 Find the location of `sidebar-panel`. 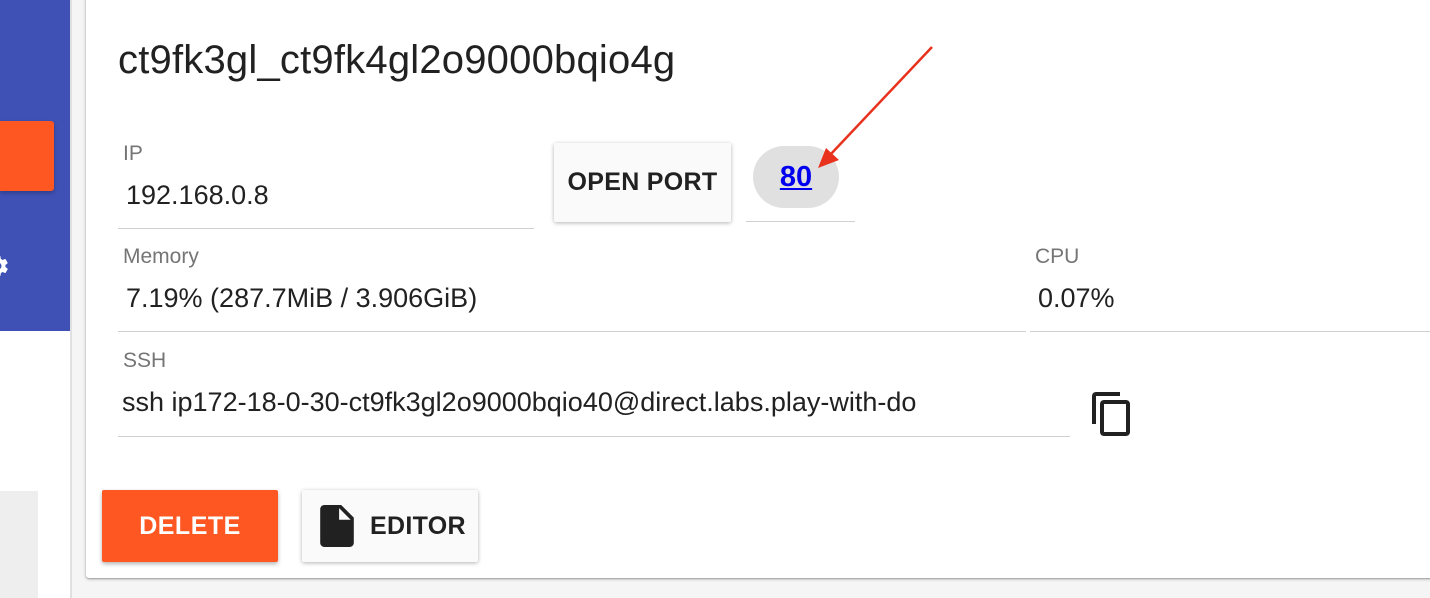

sidebar-panel is located at coordinates (19, 544).